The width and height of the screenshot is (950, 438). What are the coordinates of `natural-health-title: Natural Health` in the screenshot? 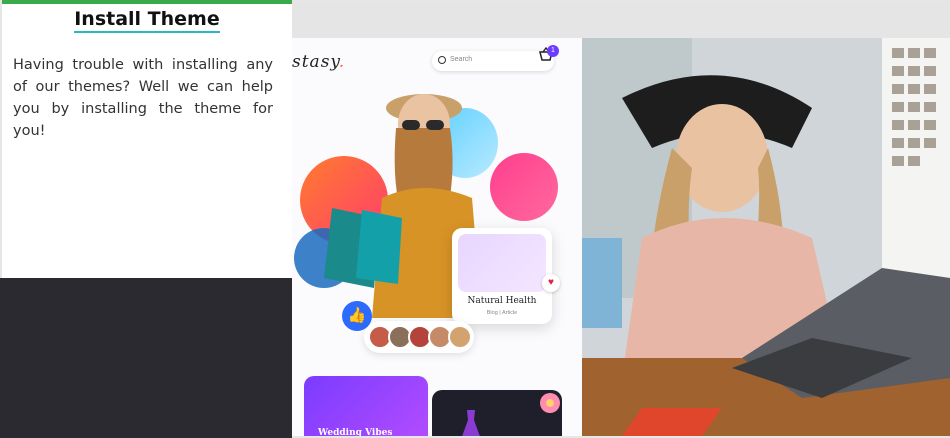 It's located at (502, 301).